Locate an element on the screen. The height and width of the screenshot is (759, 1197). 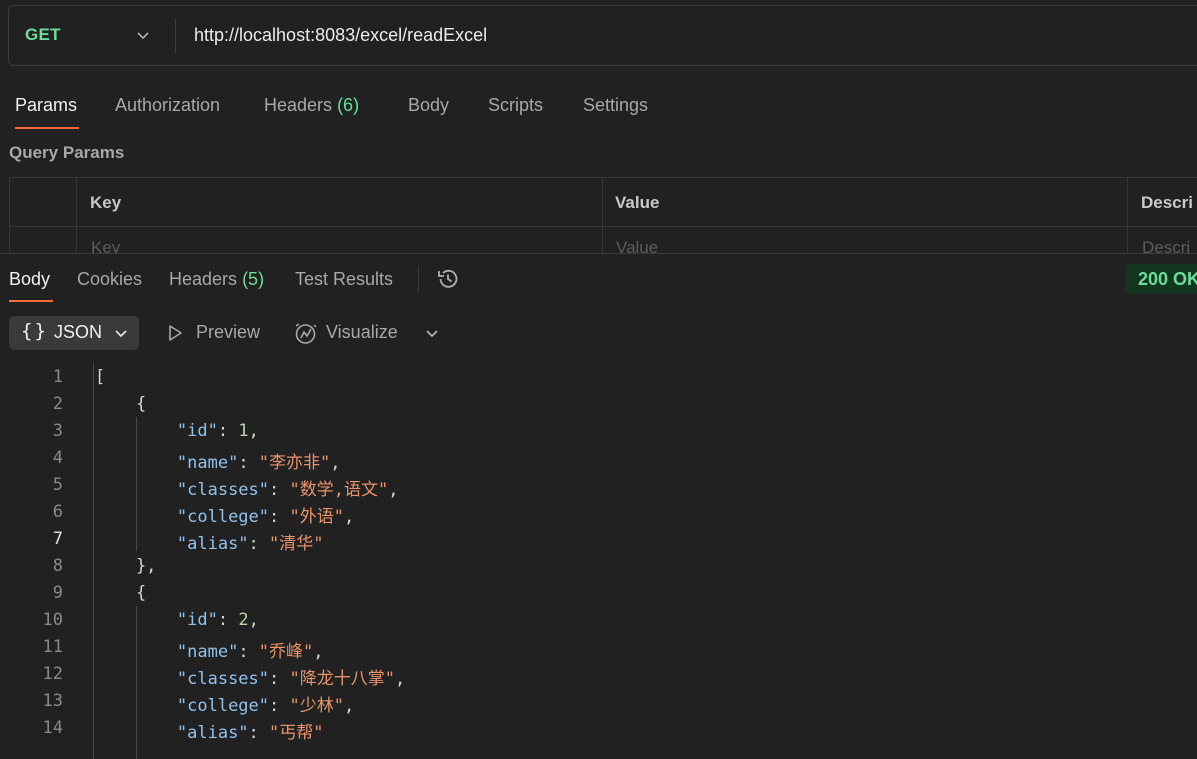
tab-headers: Headers (6) is located at coordinates (311, 105).